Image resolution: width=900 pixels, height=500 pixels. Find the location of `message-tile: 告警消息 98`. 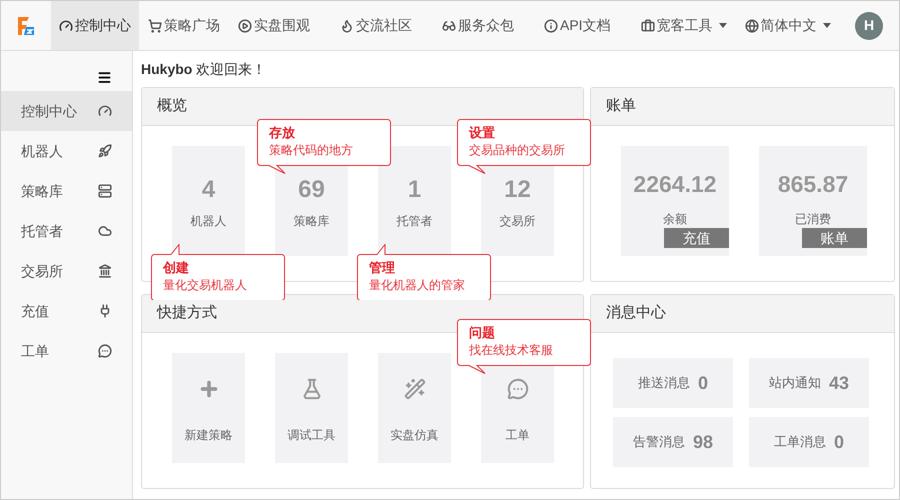

message-tile: 告警消息 98 is located at coordinates (673, 442).